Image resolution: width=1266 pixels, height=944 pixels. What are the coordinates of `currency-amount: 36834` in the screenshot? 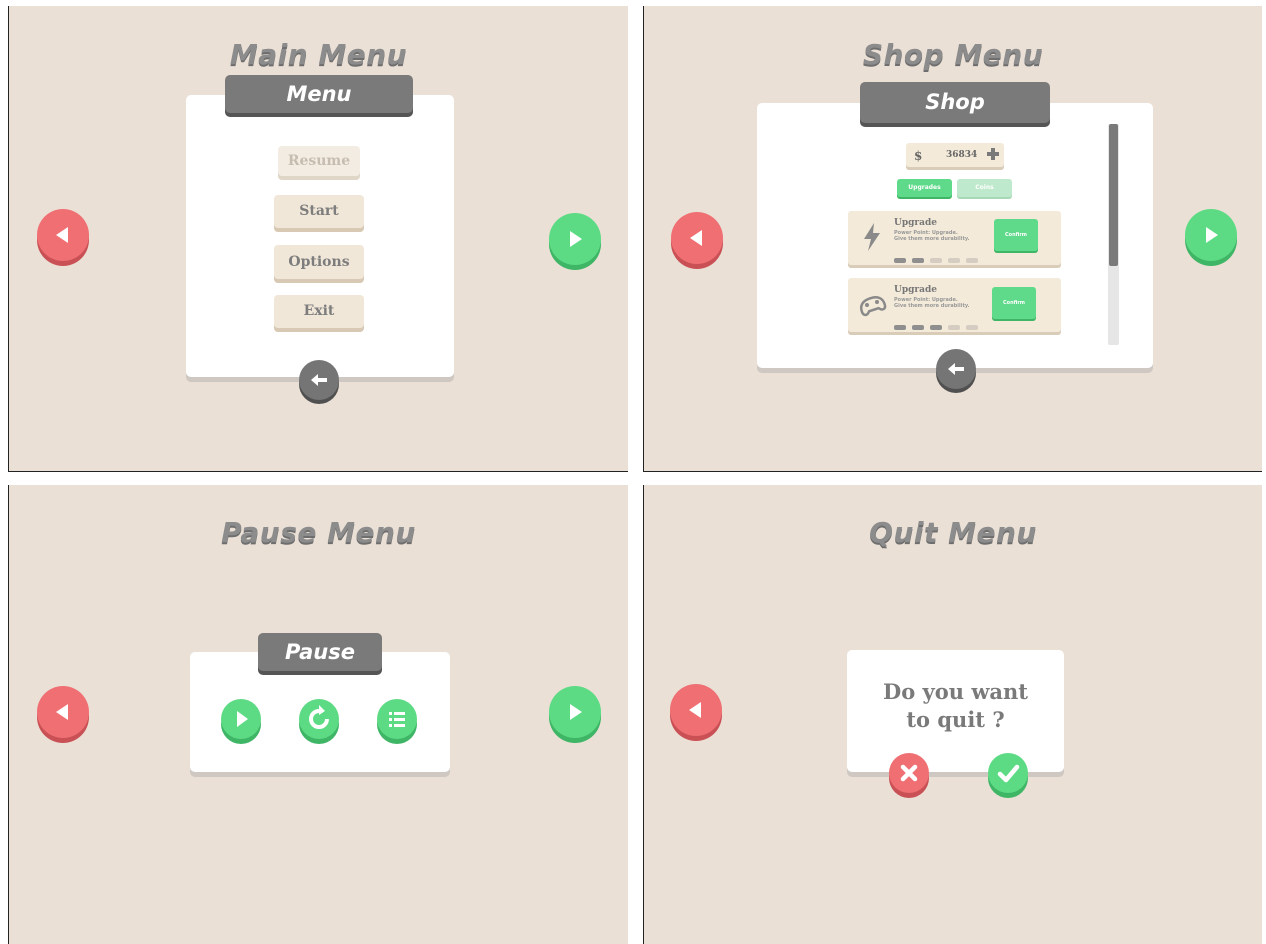 It's located at (962, 155).